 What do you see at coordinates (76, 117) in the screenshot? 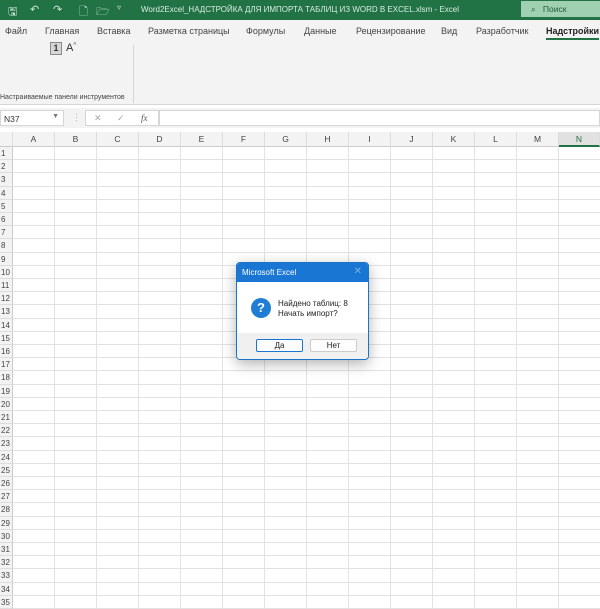
I see `drag-handle-icon: ⋮` at bounding box center [76, 117].